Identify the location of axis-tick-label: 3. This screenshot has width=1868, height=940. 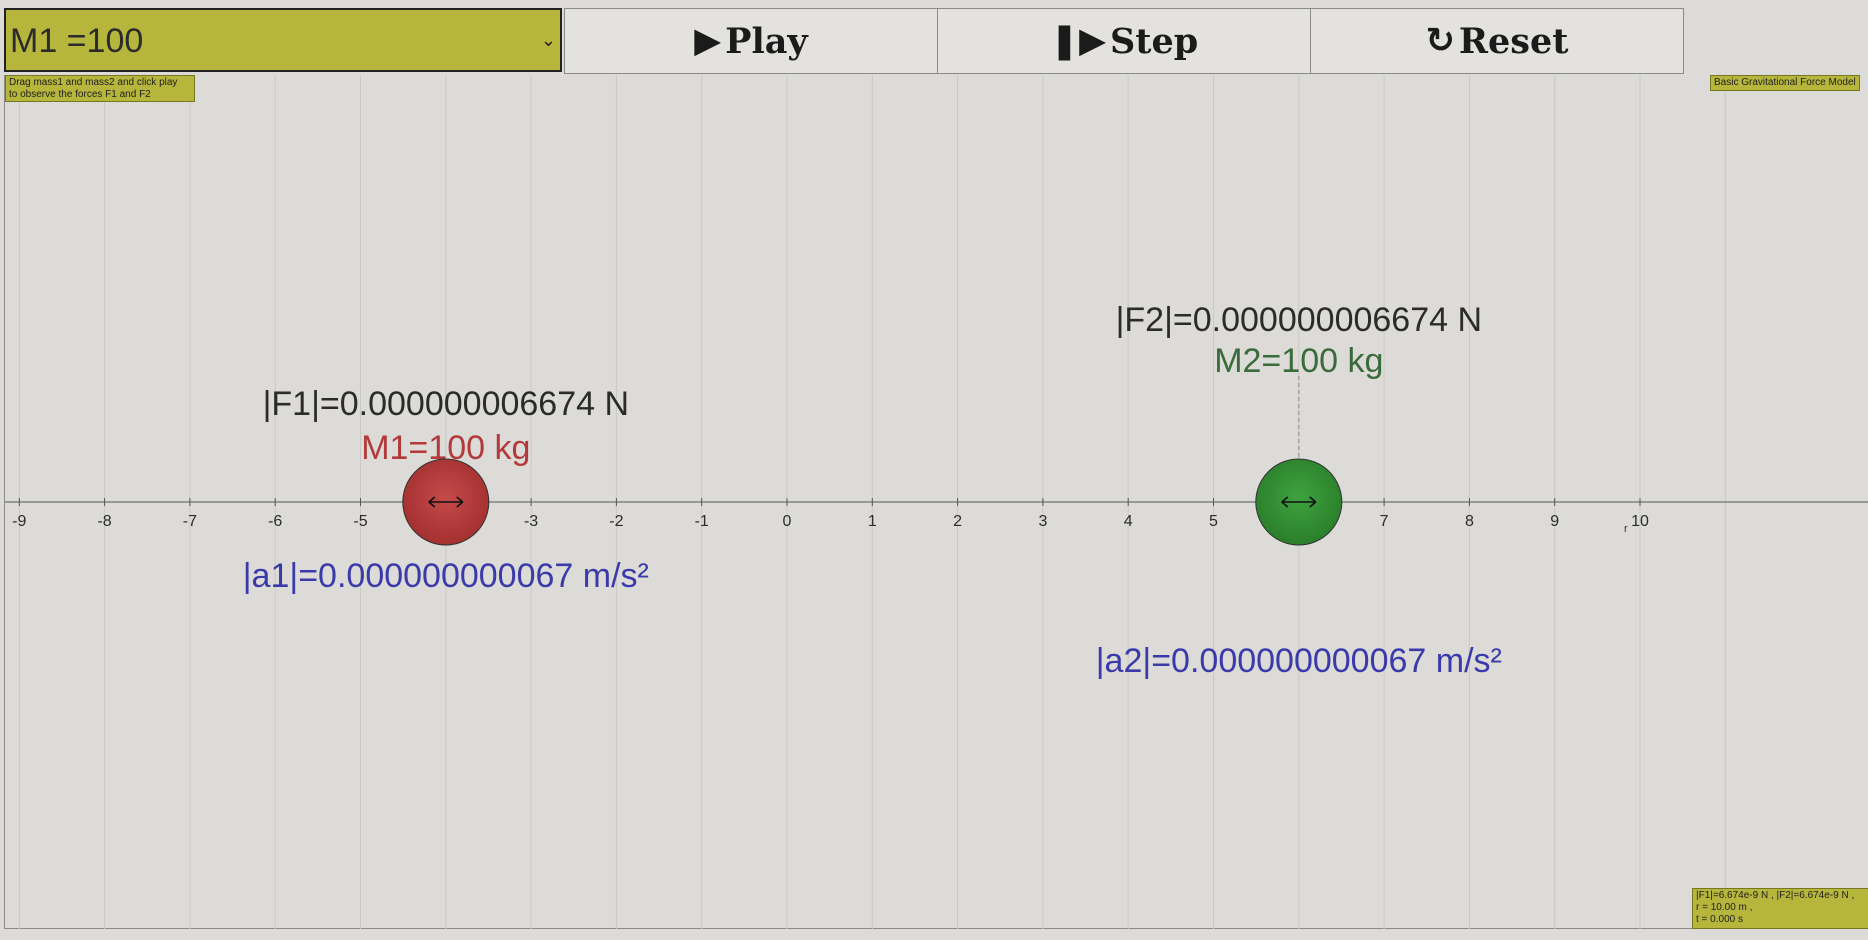
(1042, 521).